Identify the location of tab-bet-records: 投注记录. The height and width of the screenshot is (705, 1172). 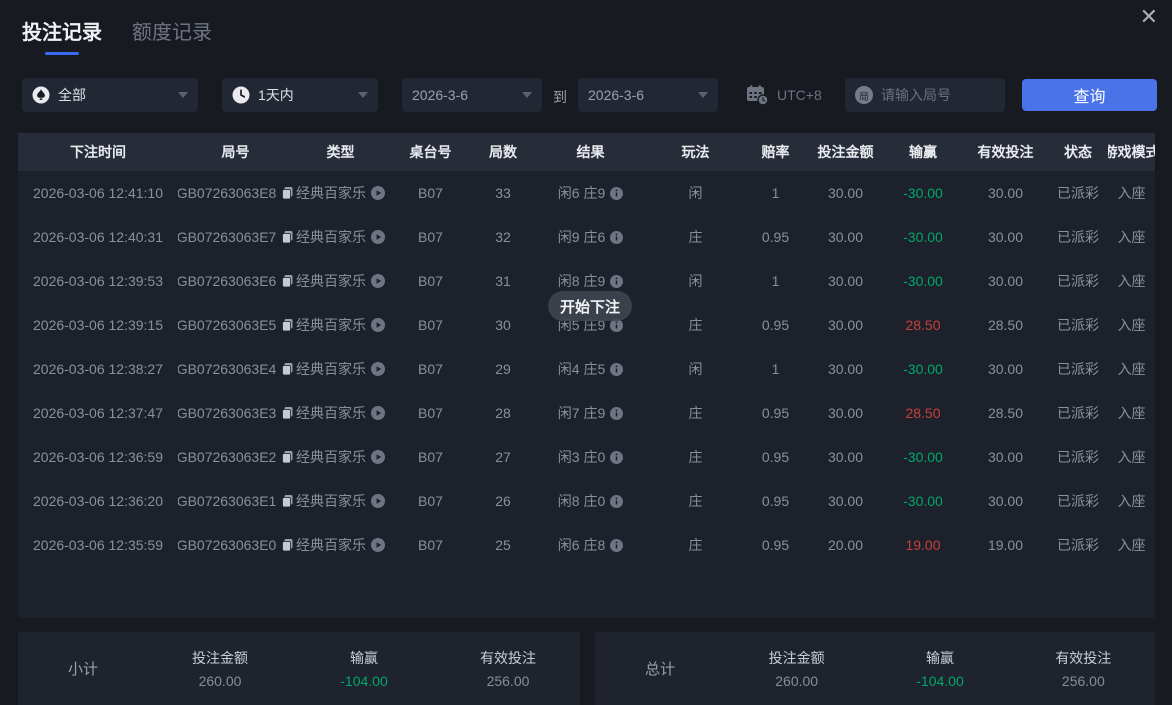
(62, 35).